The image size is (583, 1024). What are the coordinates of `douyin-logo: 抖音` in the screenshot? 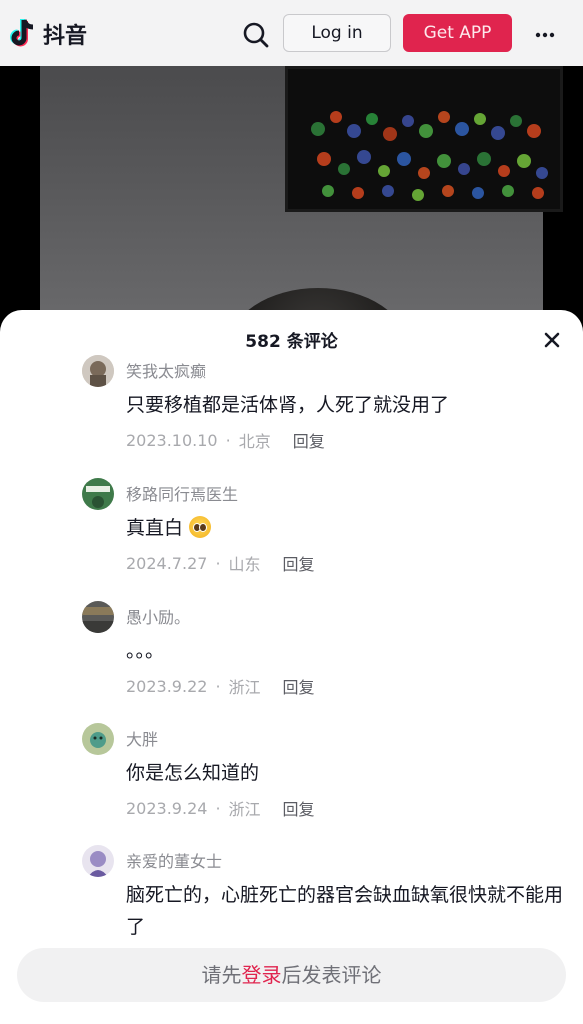 It's located at (47, 34).